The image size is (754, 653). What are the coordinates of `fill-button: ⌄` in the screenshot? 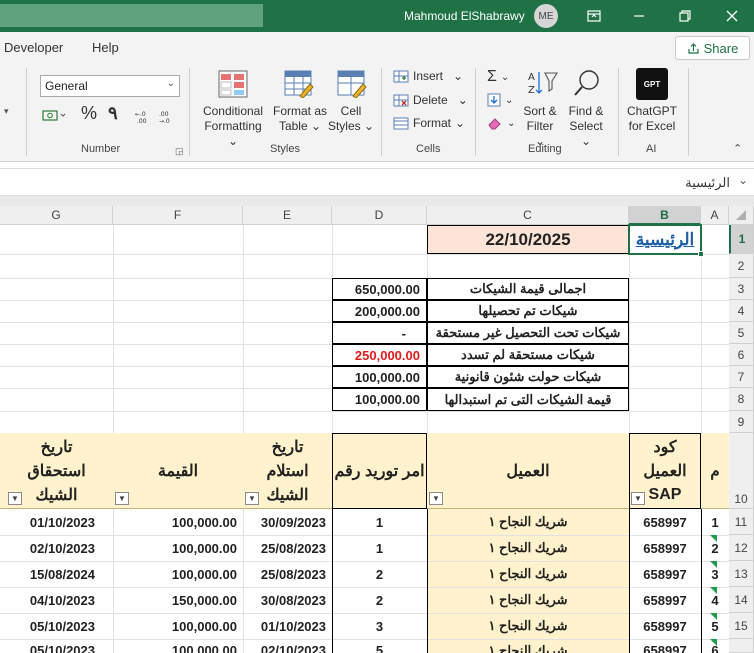 It's located at (500, 100).